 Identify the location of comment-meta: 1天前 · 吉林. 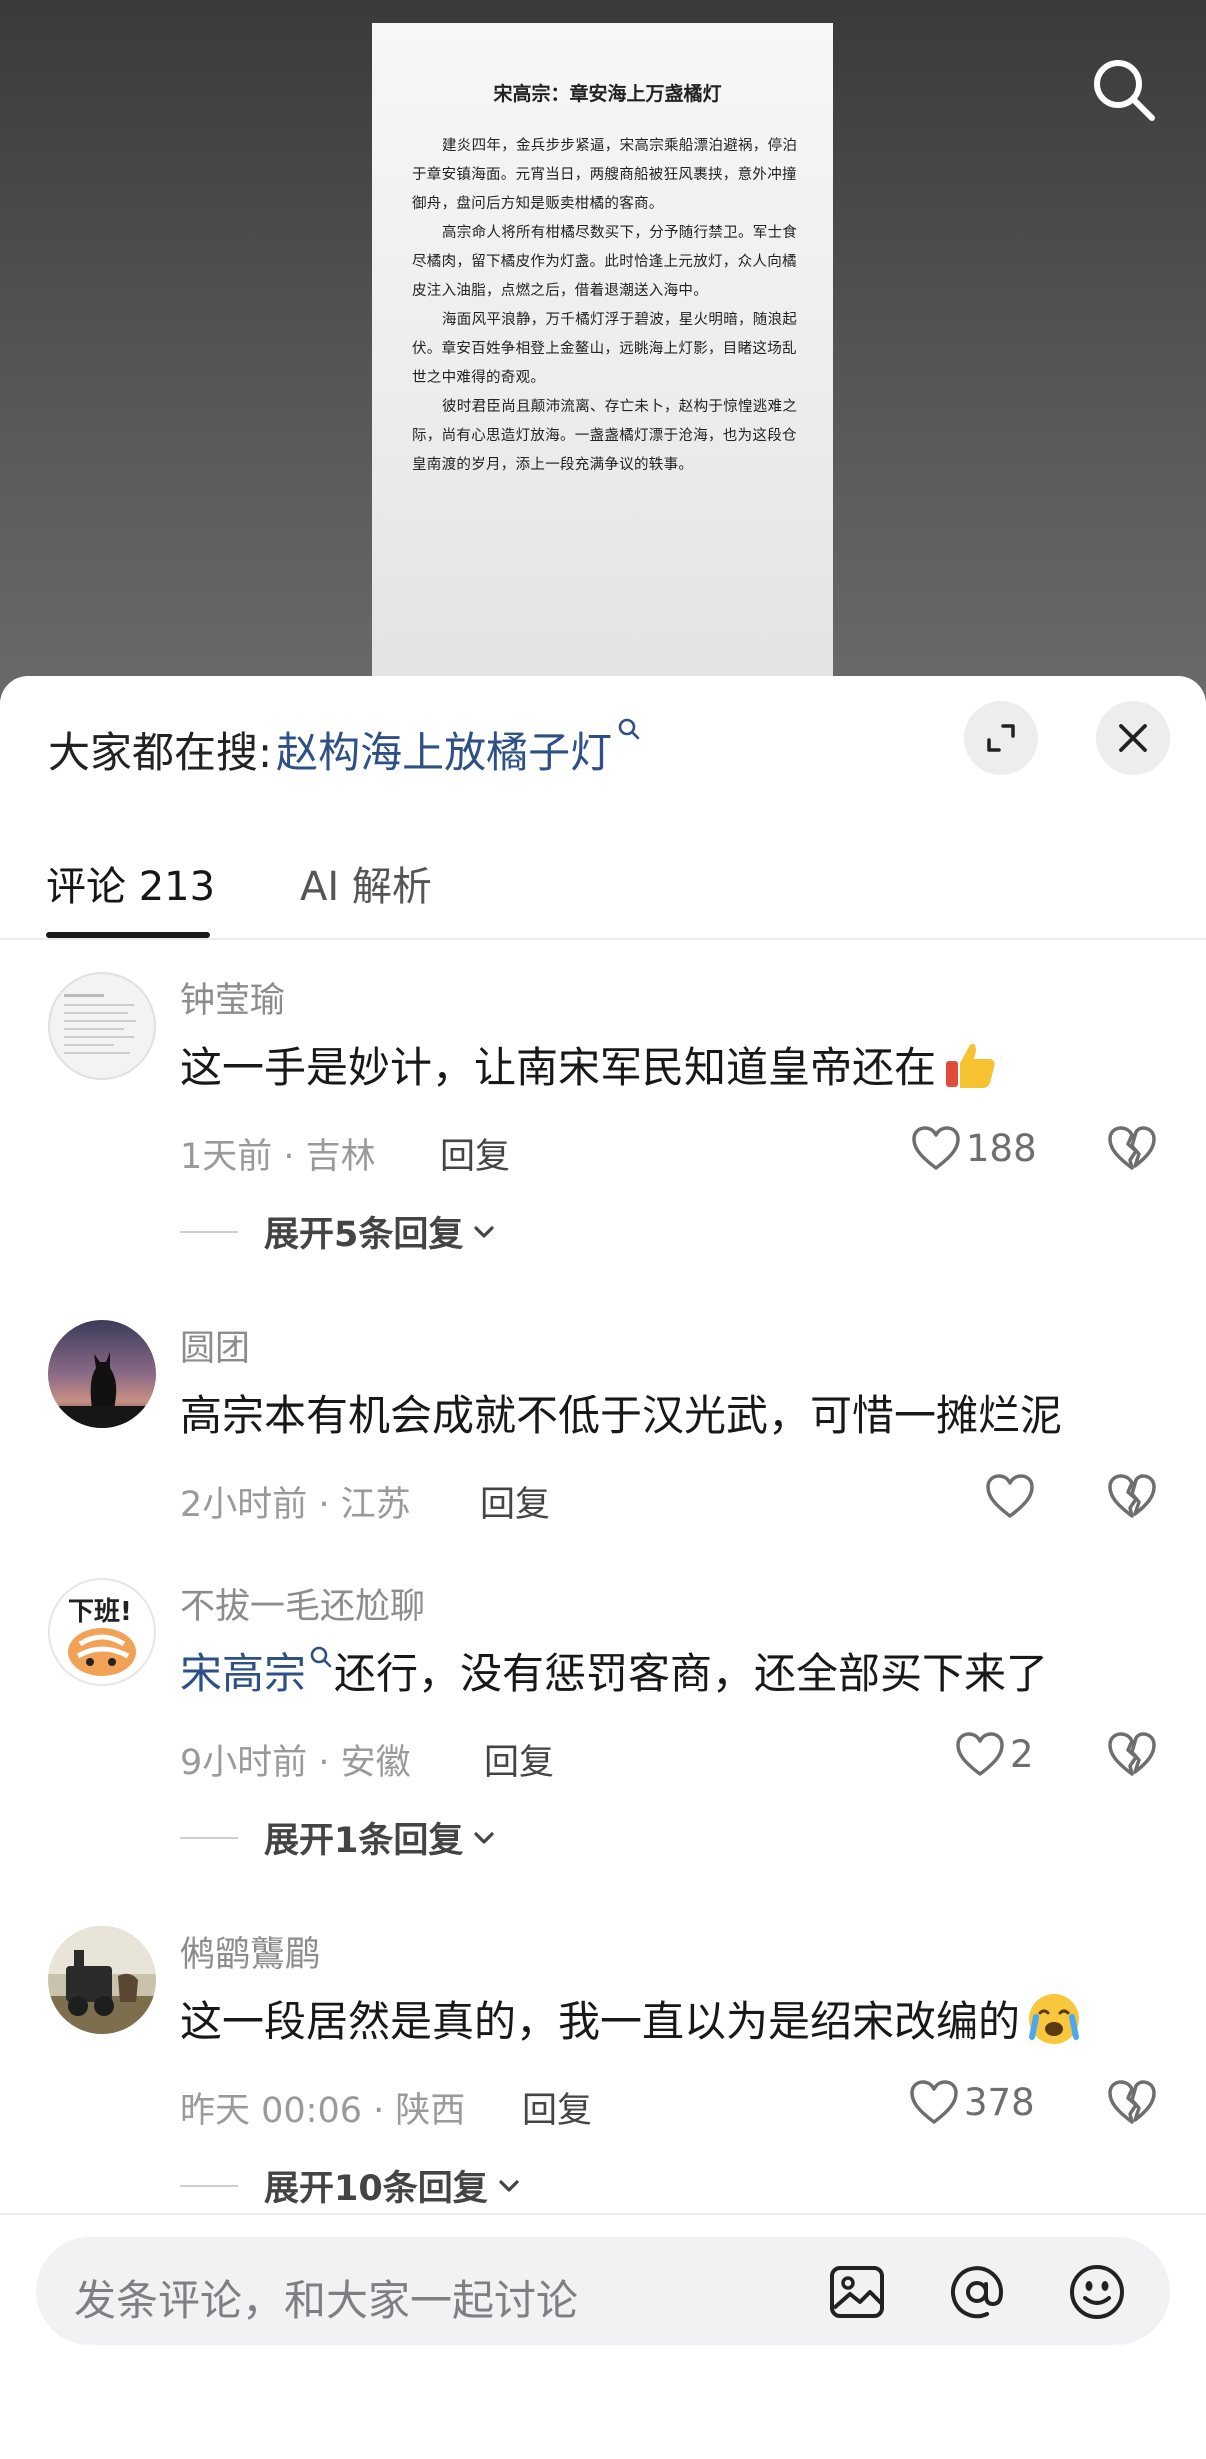
(278, 1157).